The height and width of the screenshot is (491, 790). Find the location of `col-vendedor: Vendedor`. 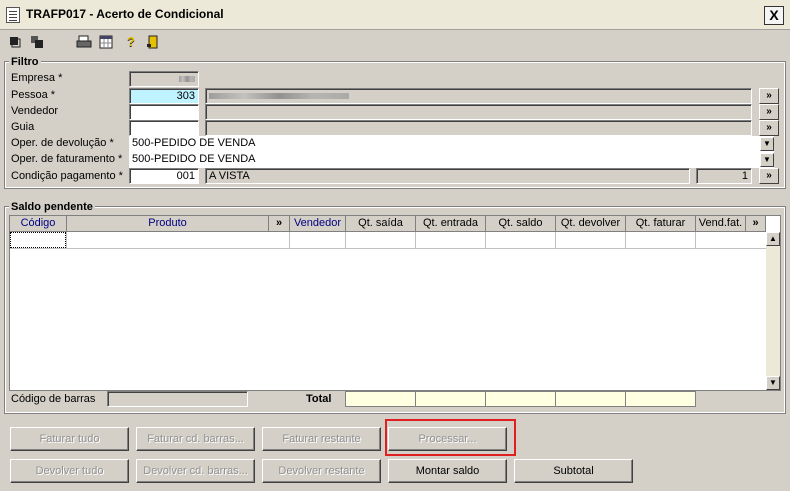

col-vendedor: Vendedor is located at coordinates (318, 224).